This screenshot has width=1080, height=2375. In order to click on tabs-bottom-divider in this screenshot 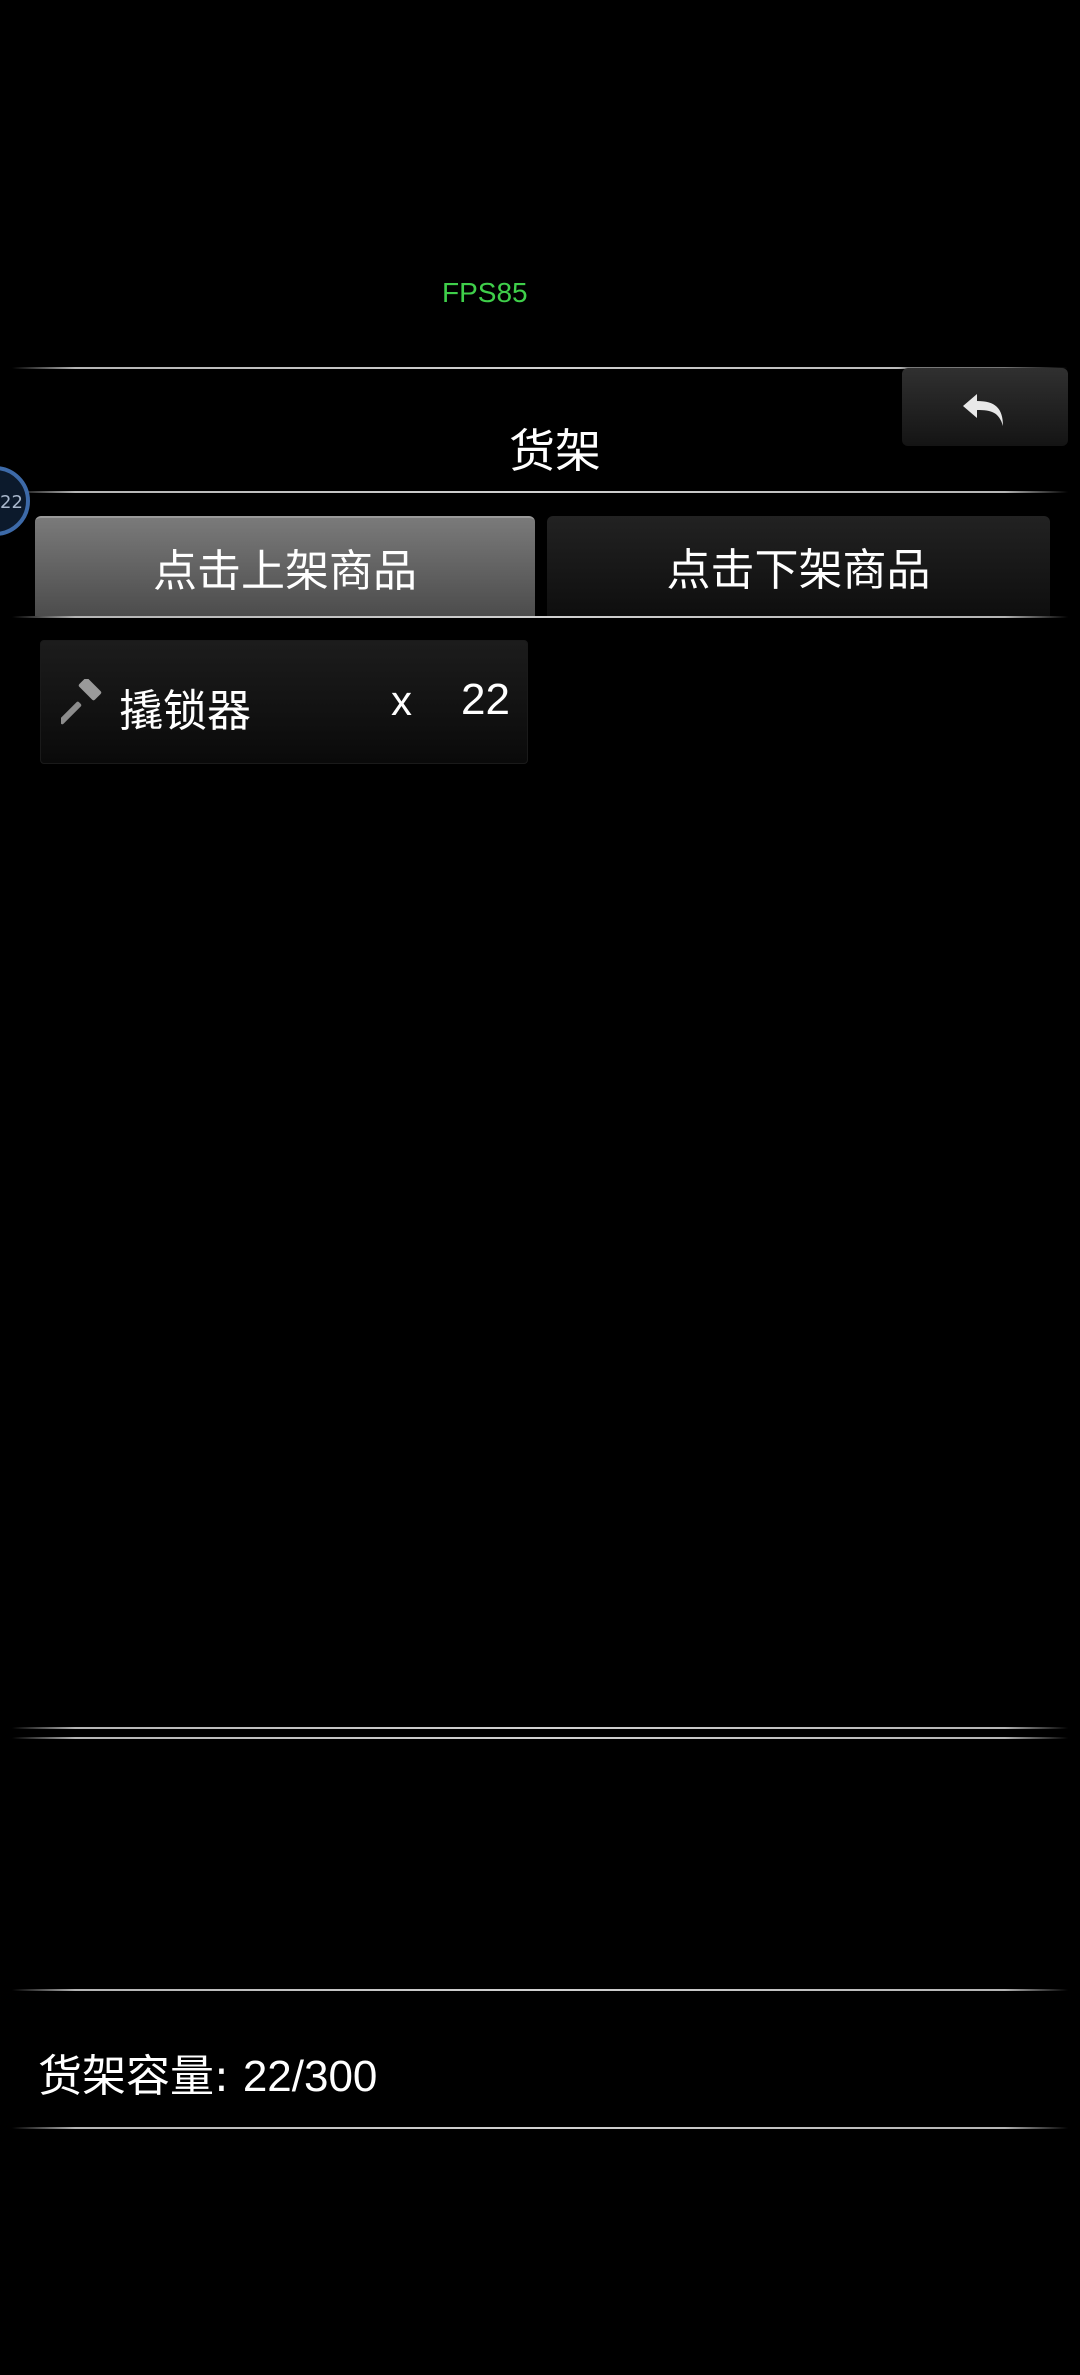, I will do `click(540, 617)`.